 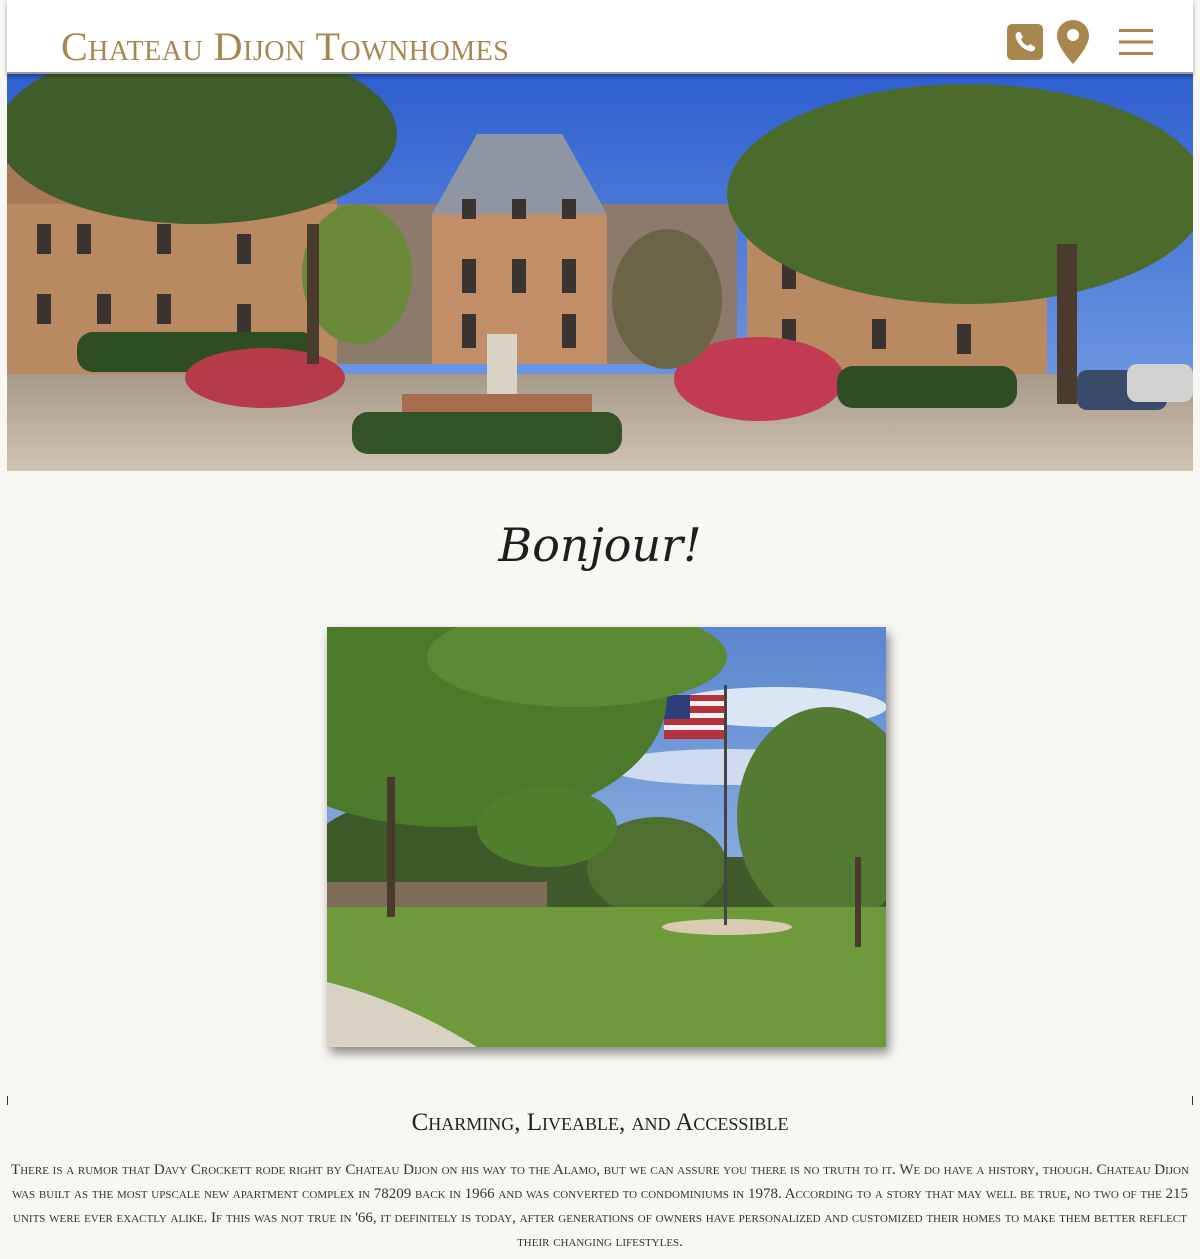 What do you see at coordinates (1025, 42) in the screenshot?
I see `phone-icon` at bounding box center [1025, 42].